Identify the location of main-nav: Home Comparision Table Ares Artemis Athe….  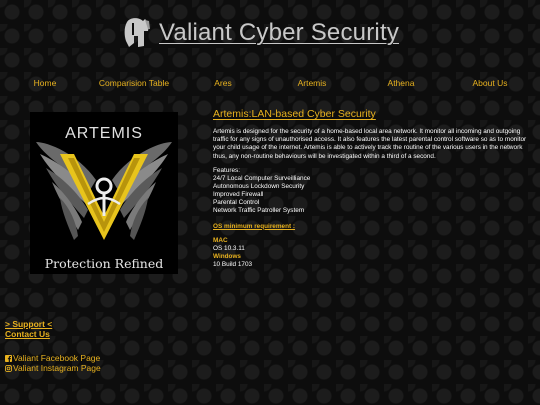
(270, 85).